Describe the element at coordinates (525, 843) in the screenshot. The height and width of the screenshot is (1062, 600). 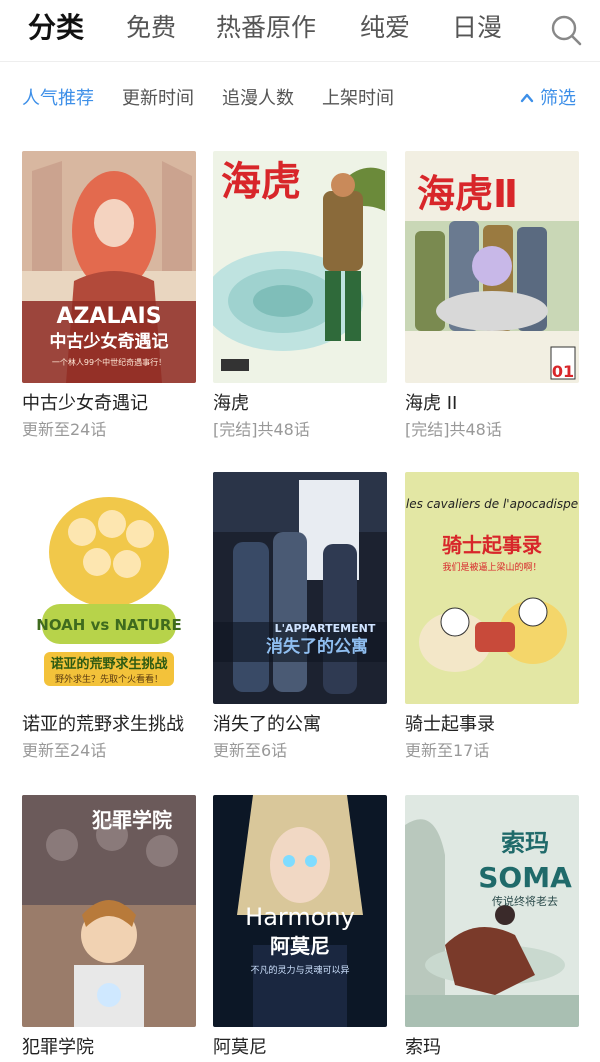
I see `cover-title: 索玛` at that location.